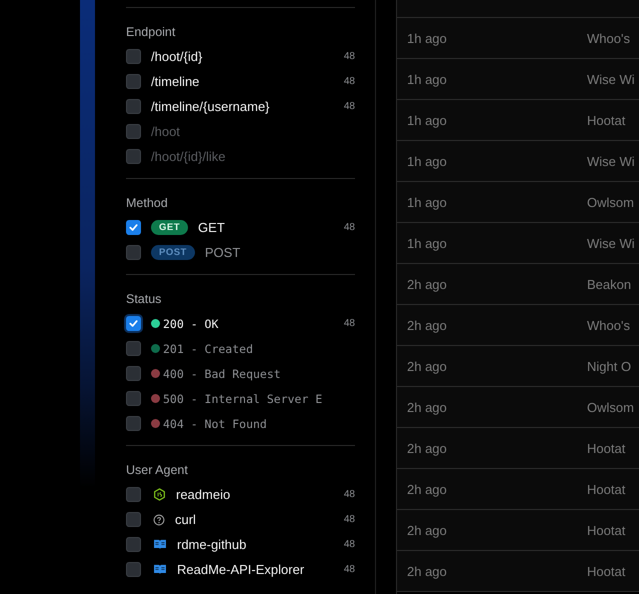 This screenshot has height=594, width=639. Describe the element at coordinates (188, 156) in the screenshot. I see `filter-label: /hoot/{id}/like` at that location.